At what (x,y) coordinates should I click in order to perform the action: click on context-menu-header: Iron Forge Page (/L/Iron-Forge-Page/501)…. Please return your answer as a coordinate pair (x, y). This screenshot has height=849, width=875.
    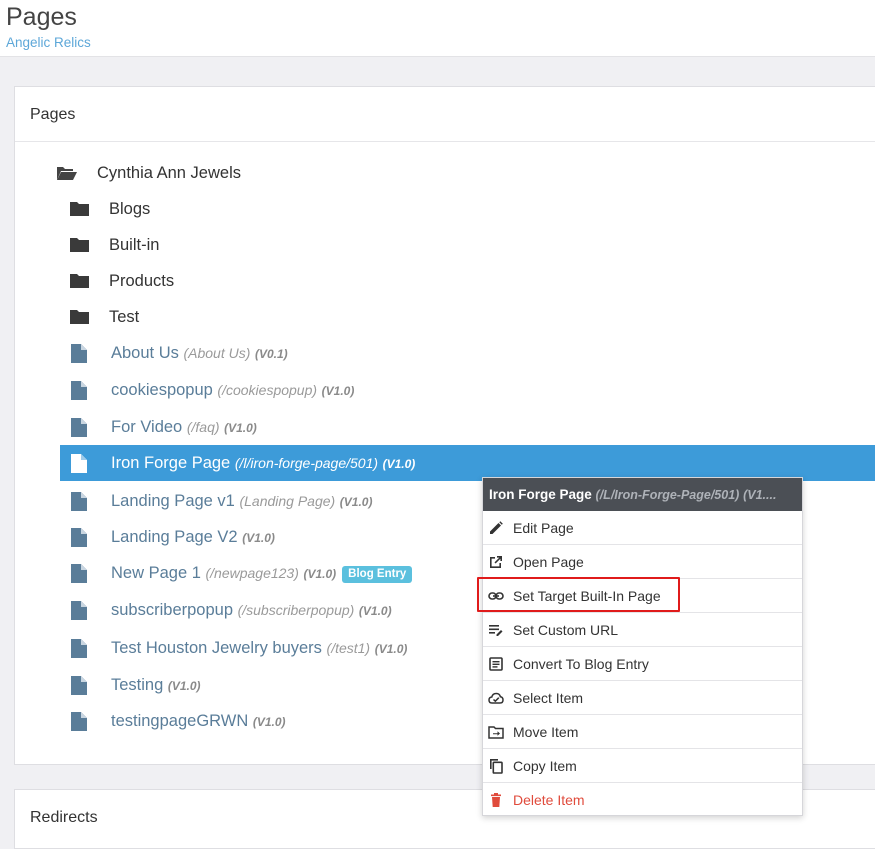
    Looking at the image, I should click on (642, 494).